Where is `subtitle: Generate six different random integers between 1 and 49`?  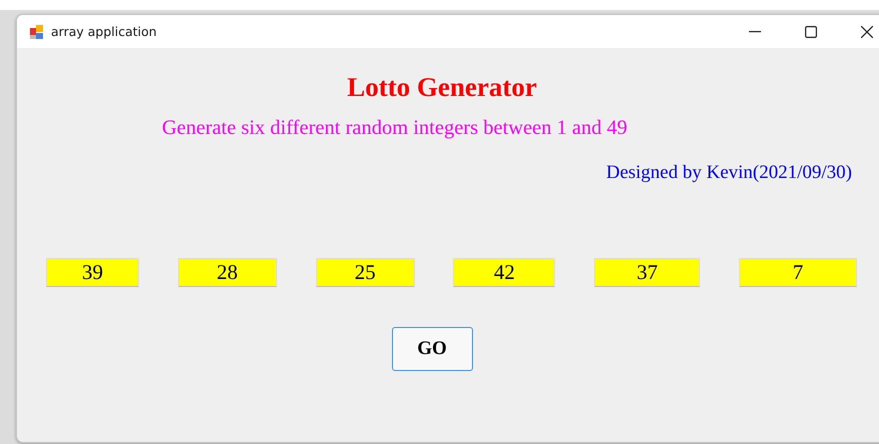 subtitle: Generate six different random integers between 1 and 49 is located at coordinates (395, 128).